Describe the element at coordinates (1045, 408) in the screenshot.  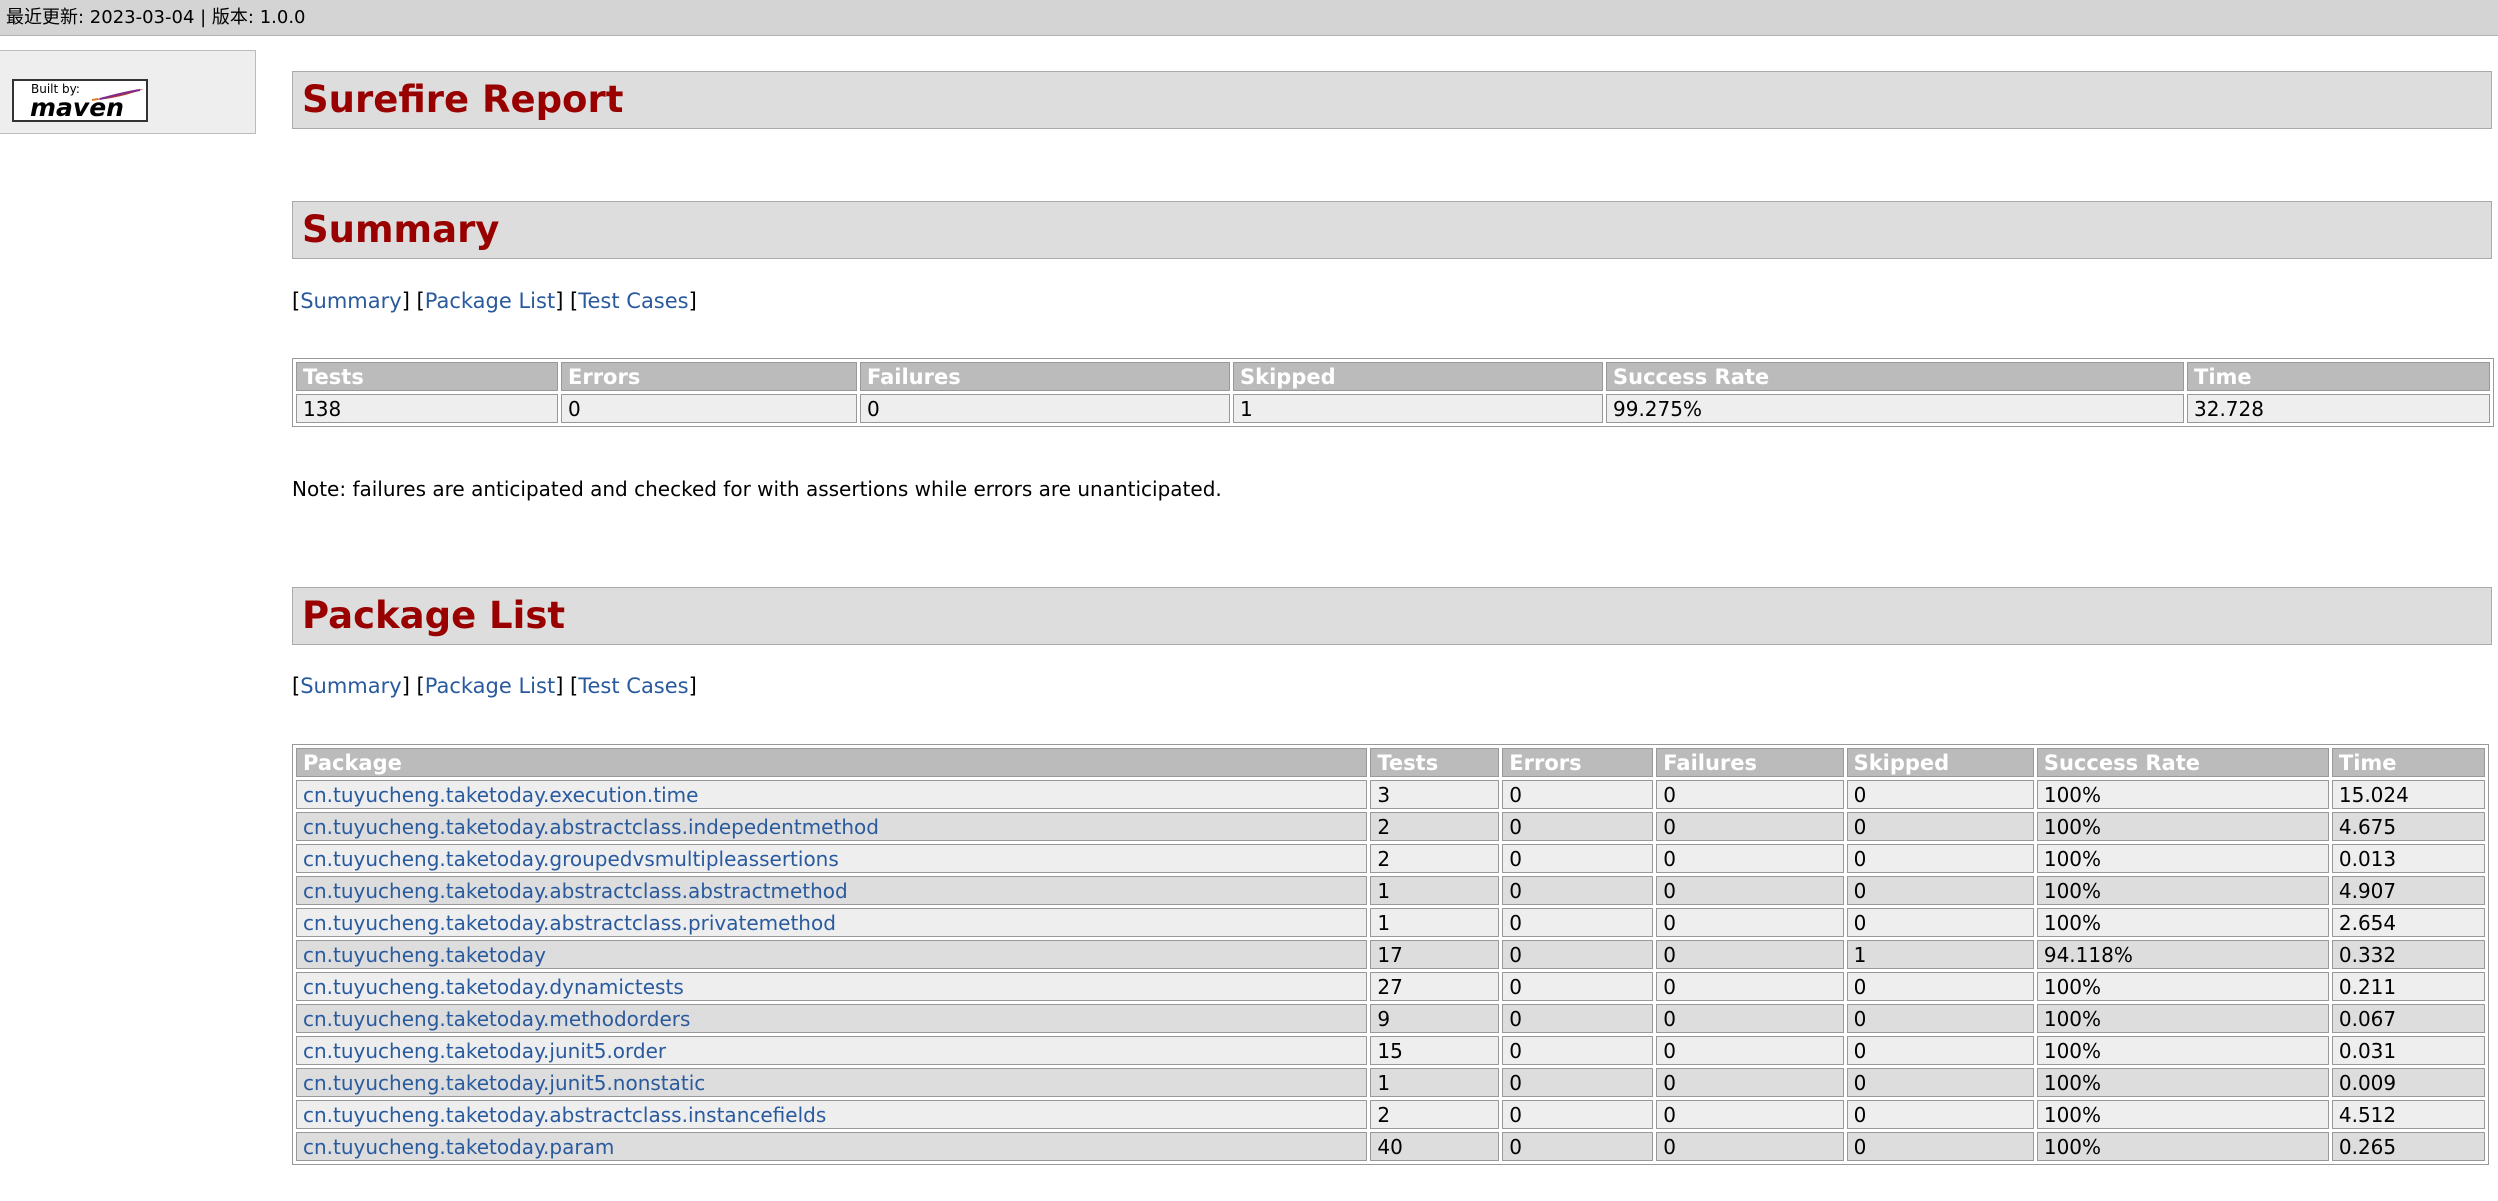
I see `summary-failures-value: 0` at that location.